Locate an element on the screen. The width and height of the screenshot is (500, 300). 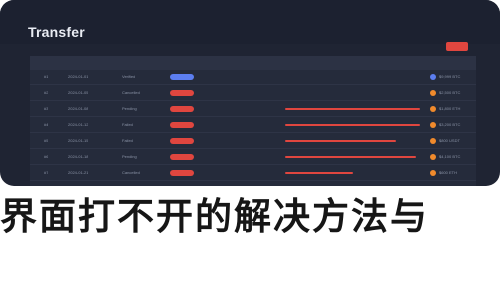
row-date: 2024-01-12 is located at coordinates (78, 124).